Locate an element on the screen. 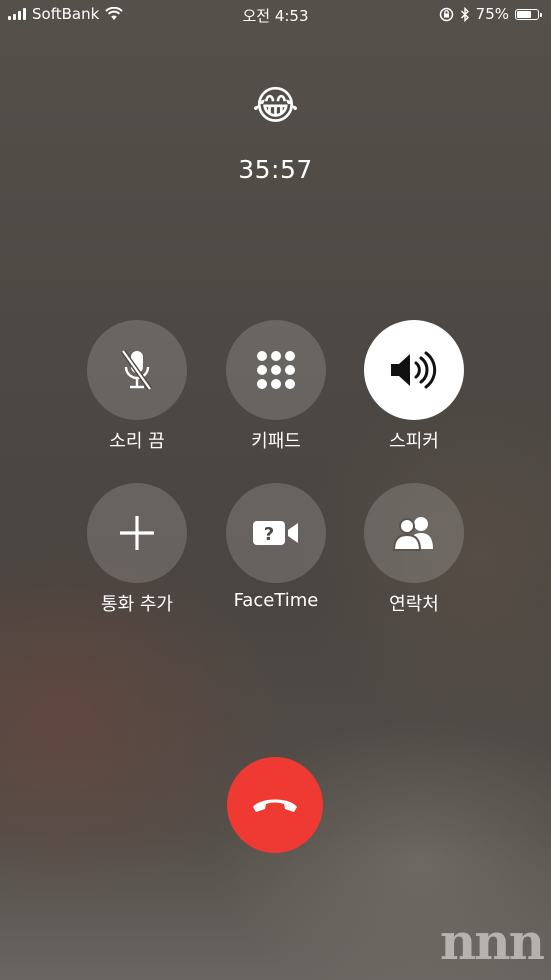 The image size is (551, 980). speaker-button: 스피커 is located at coordinates (414, 386).